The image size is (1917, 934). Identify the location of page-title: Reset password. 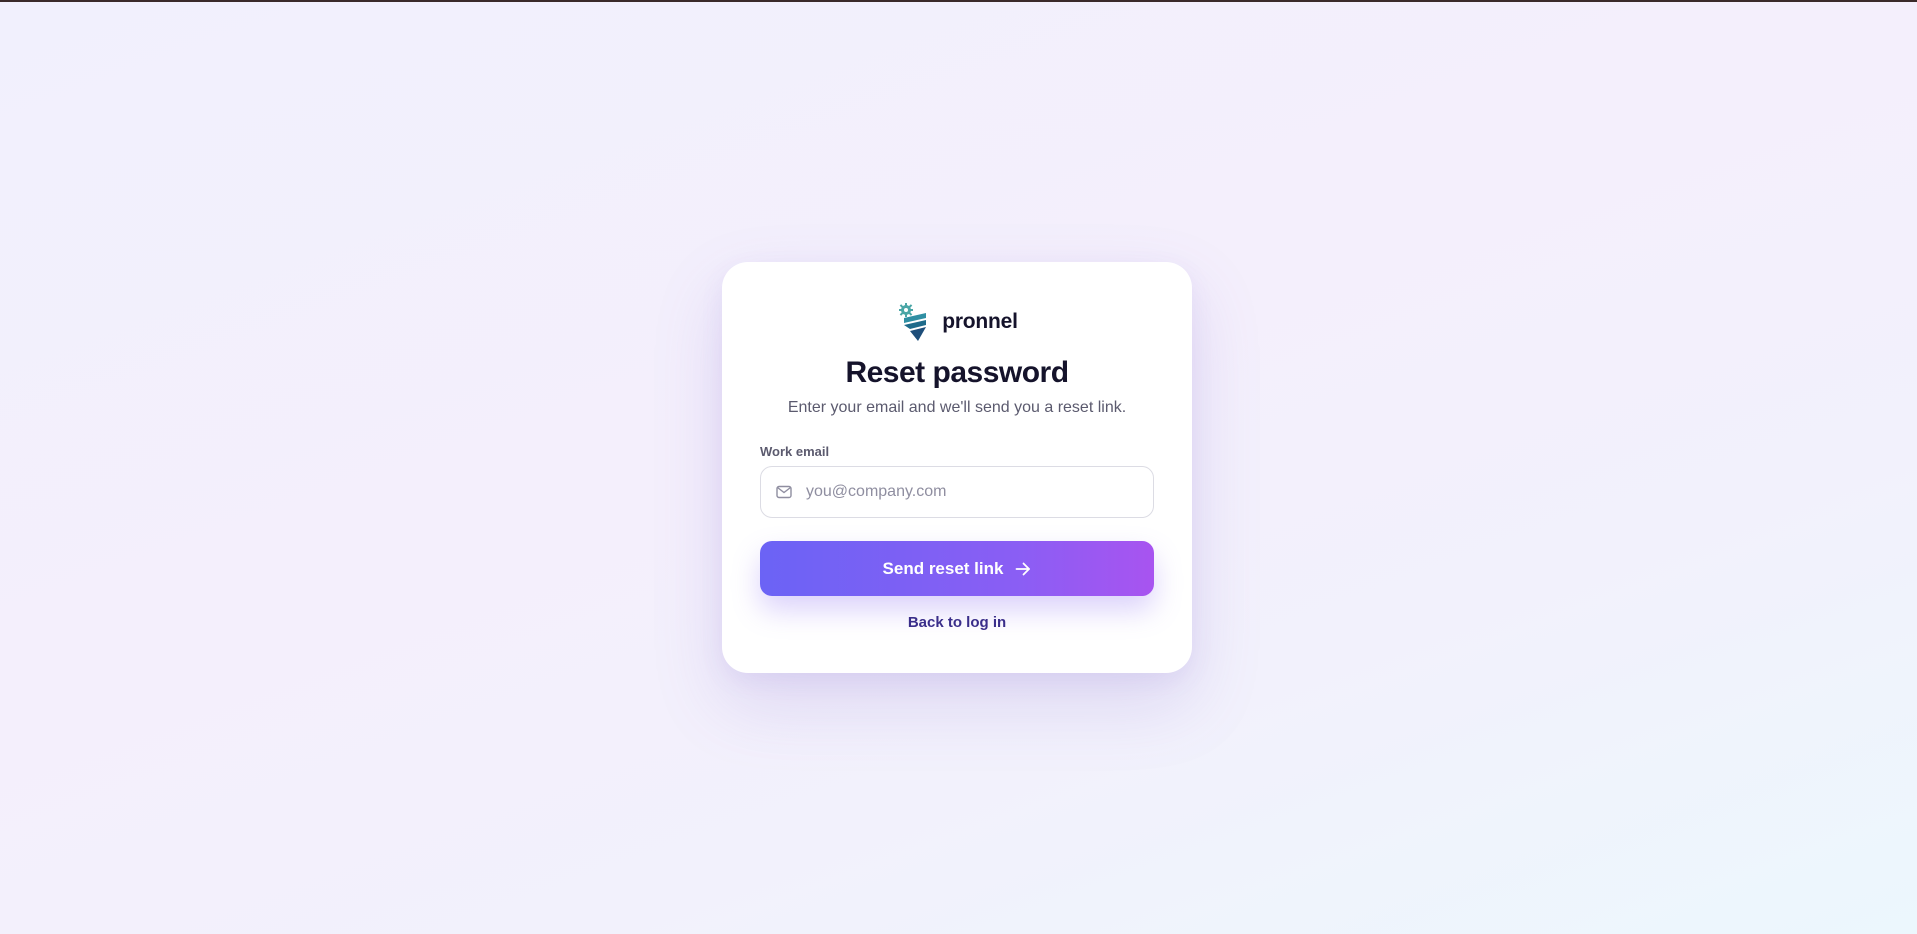
(957, 372).